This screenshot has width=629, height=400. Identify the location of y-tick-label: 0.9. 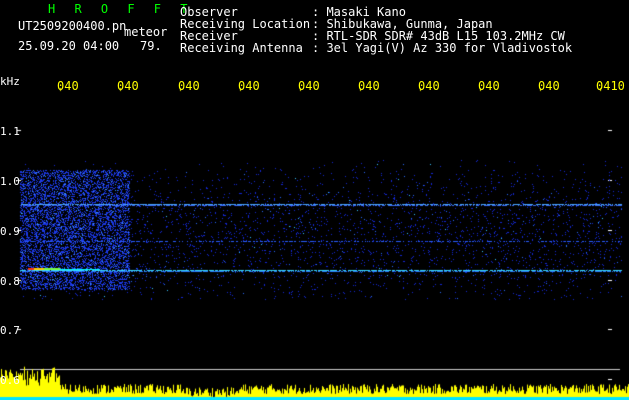
(10, 231).